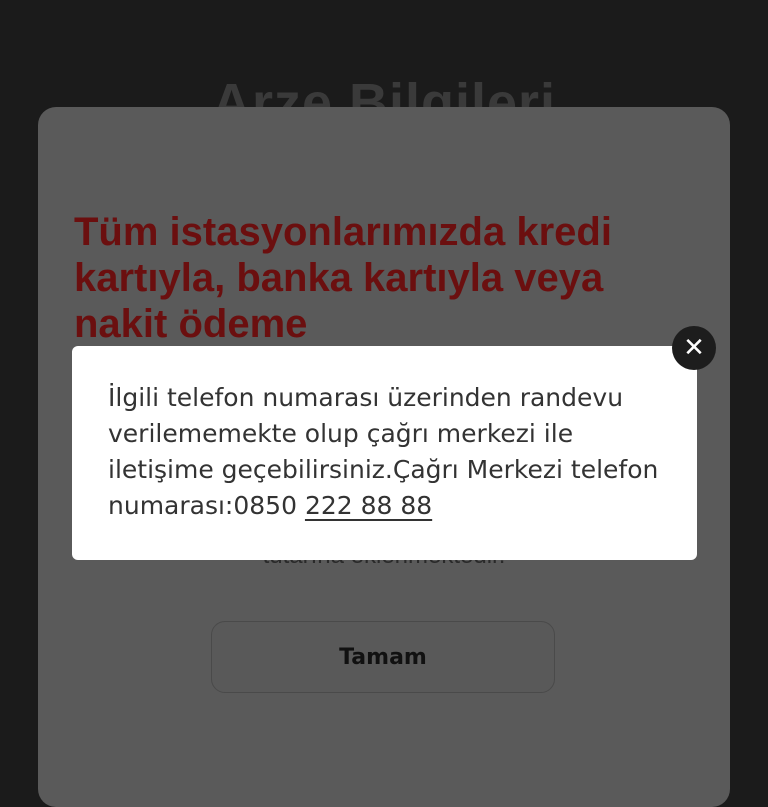 The height and width of the screenshot is (807, 768). I want to click on close-icon: ✕, so click(694, 348).